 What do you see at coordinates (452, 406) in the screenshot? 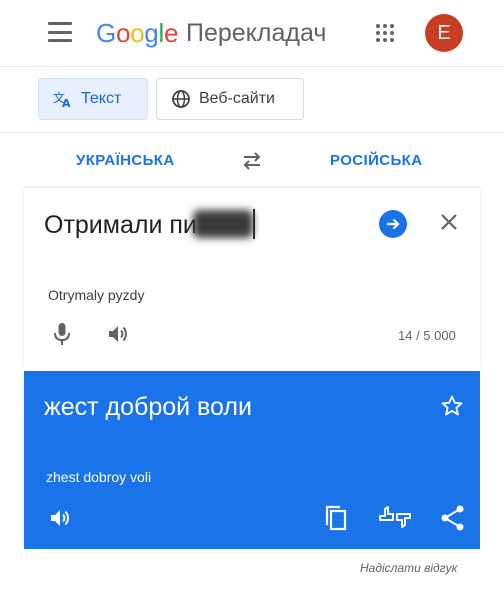
I see `star-icon` at bounding box center [452, 406].